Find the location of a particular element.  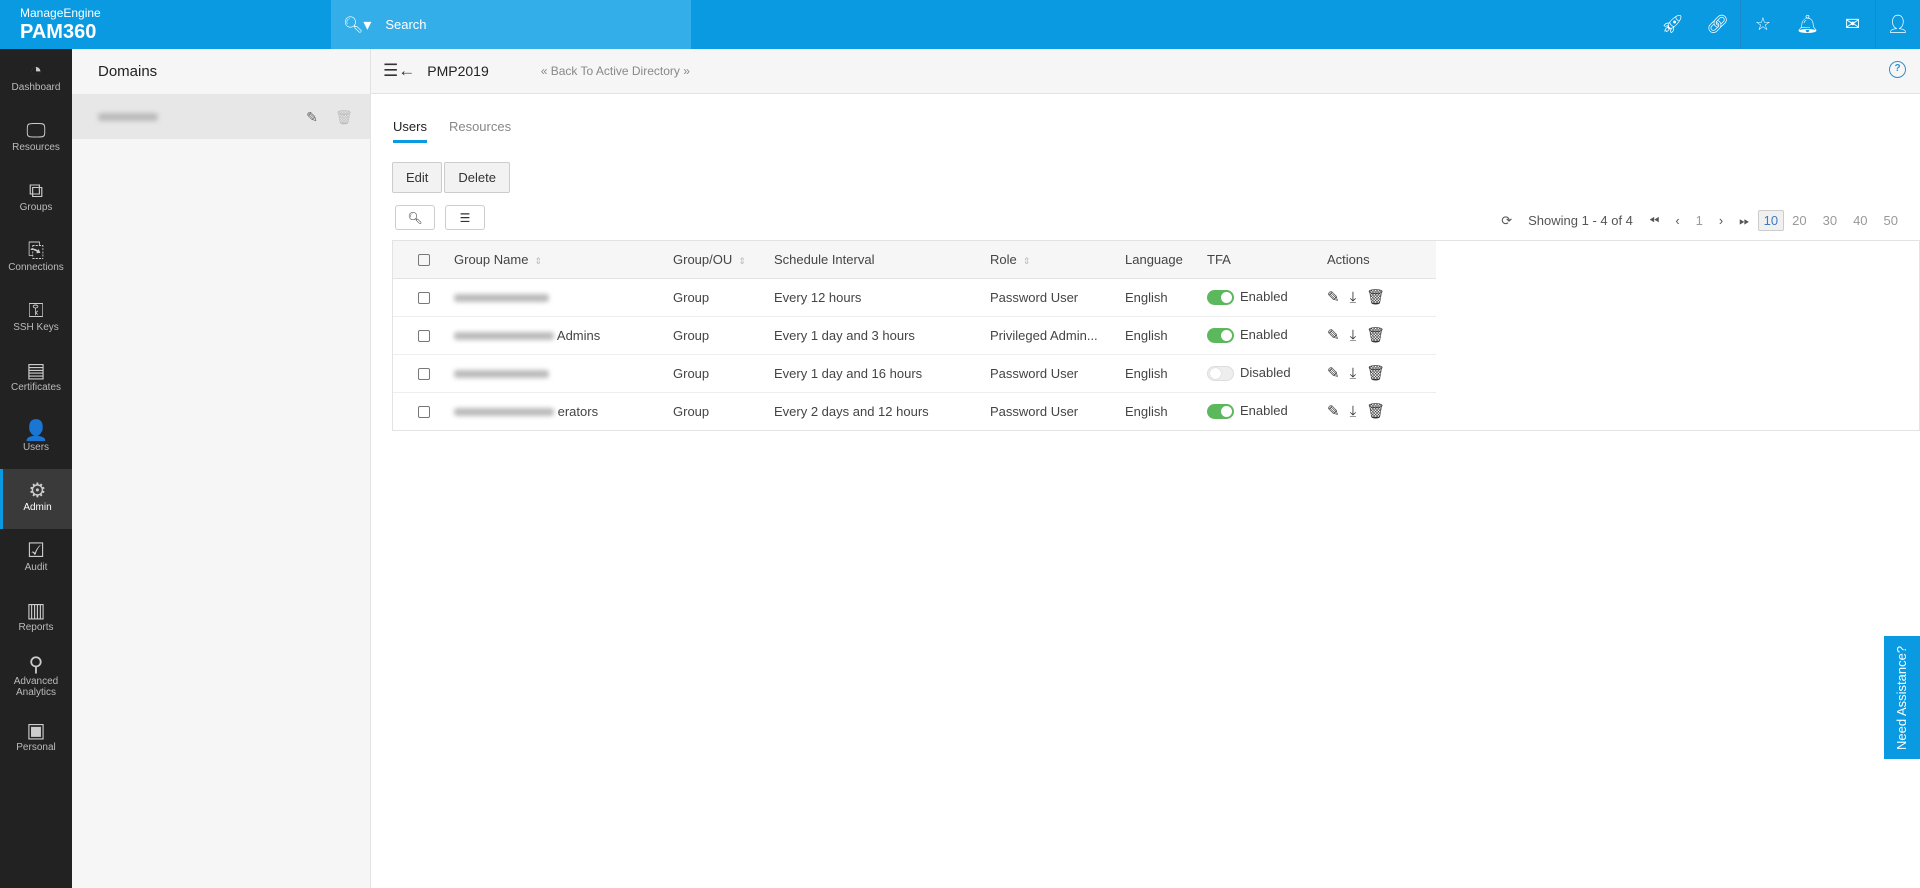

sidebar-item-label: SSH Keys is located at coordinates (36, 327).